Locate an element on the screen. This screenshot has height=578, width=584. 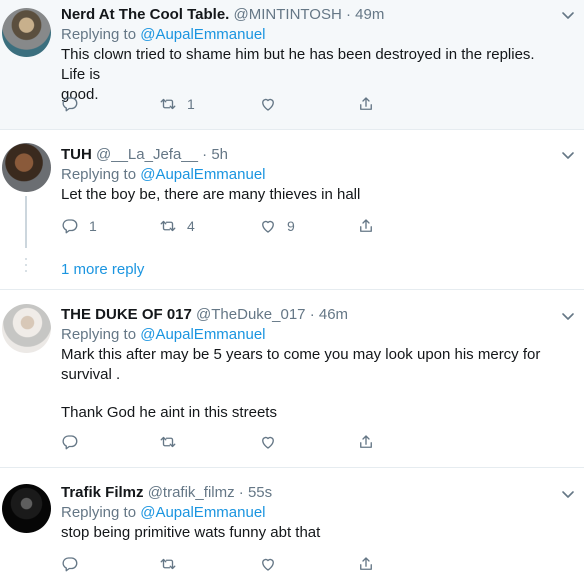
tweet-text-line: stop being primitive wats funny abt that is located at coordinates (191, 532).